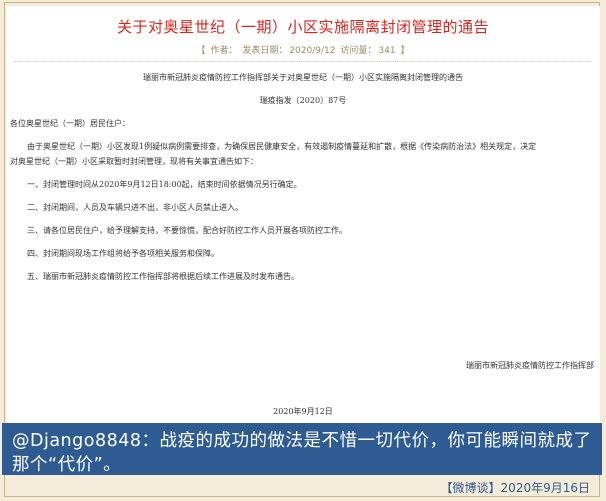 This screenshot has width=606, height=501. What do you see at coordinates (224, 51) in the screenshot?
I see `meta-author-label: 作者：` at bounding box center [224, 51].